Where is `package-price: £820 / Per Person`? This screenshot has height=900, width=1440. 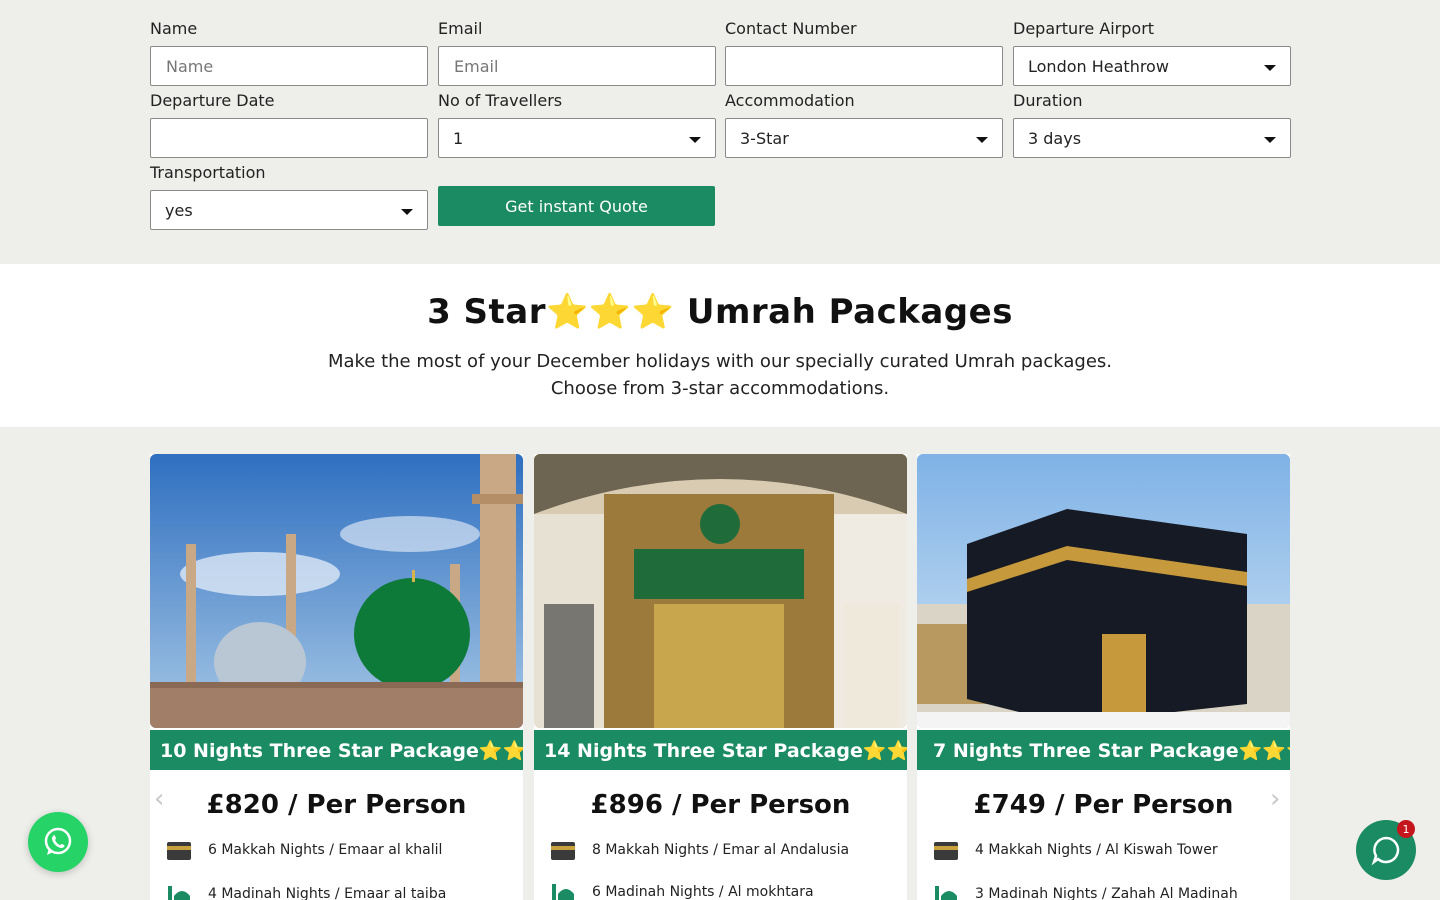 package-price: £820 / Per Person is located at coordinates (336, 805).